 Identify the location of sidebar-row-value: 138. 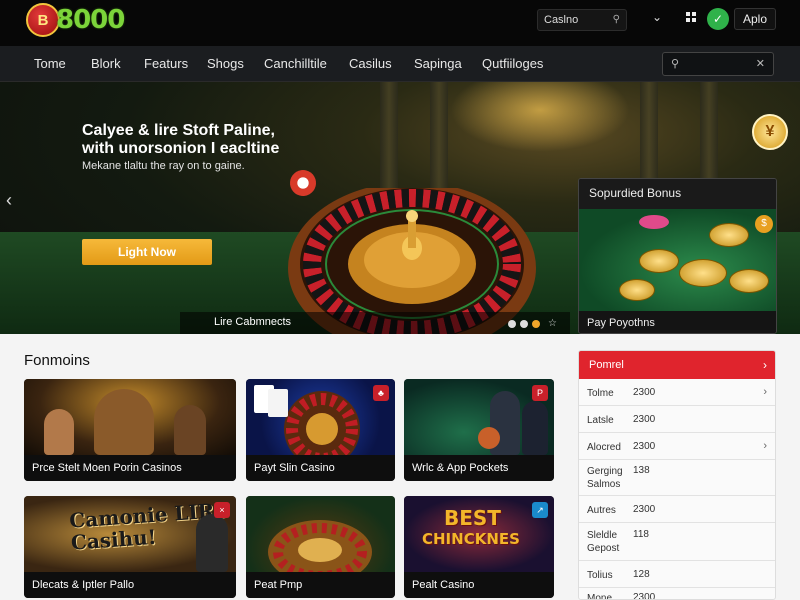
(641, 470).